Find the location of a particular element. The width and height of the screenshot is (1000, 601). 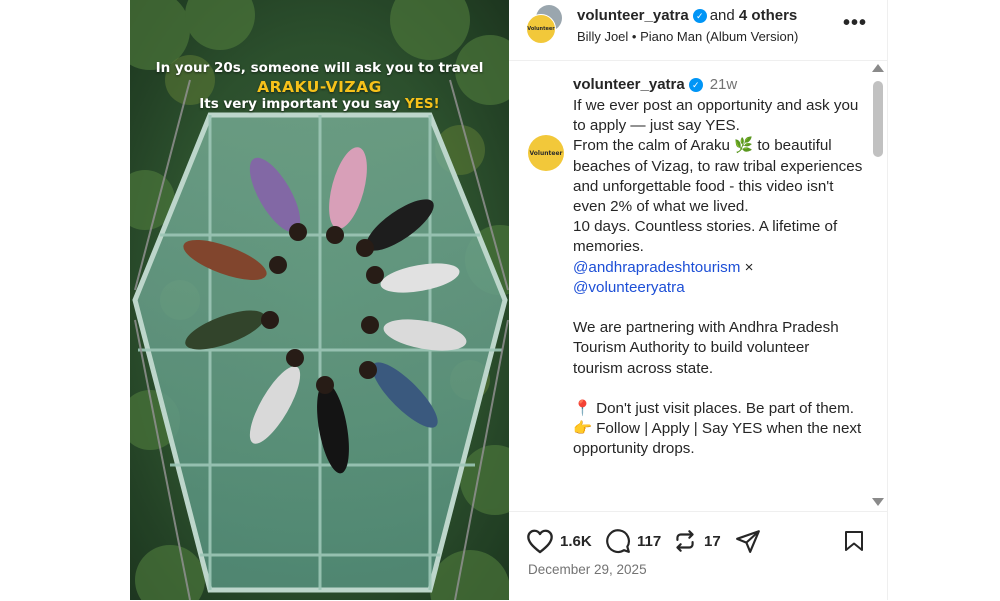

music-track-link: Billy Joel • Piano Man (Album Version) is located at coordinates (687, 36).